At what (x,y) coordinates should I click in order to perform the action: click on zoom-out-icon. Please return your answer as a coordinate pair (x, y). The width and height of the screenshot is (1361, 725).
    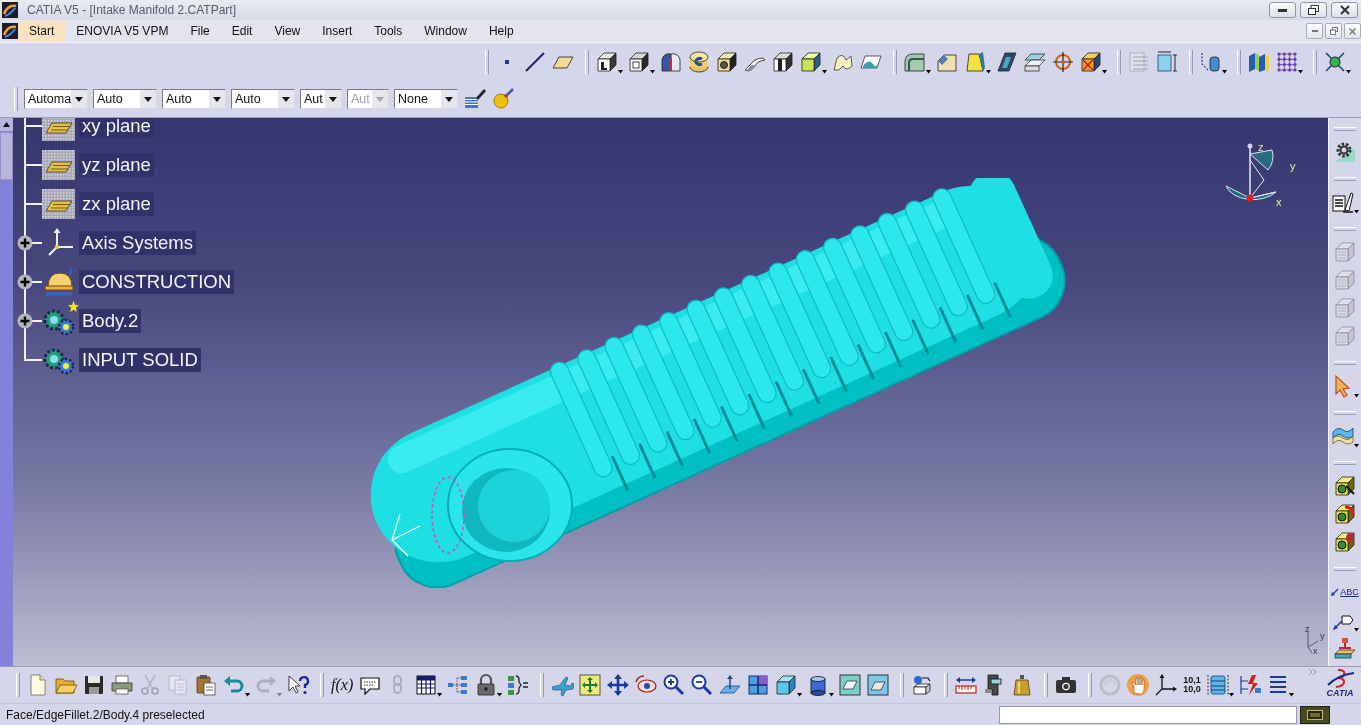
    Looking at the image, I should click on (702, 685).